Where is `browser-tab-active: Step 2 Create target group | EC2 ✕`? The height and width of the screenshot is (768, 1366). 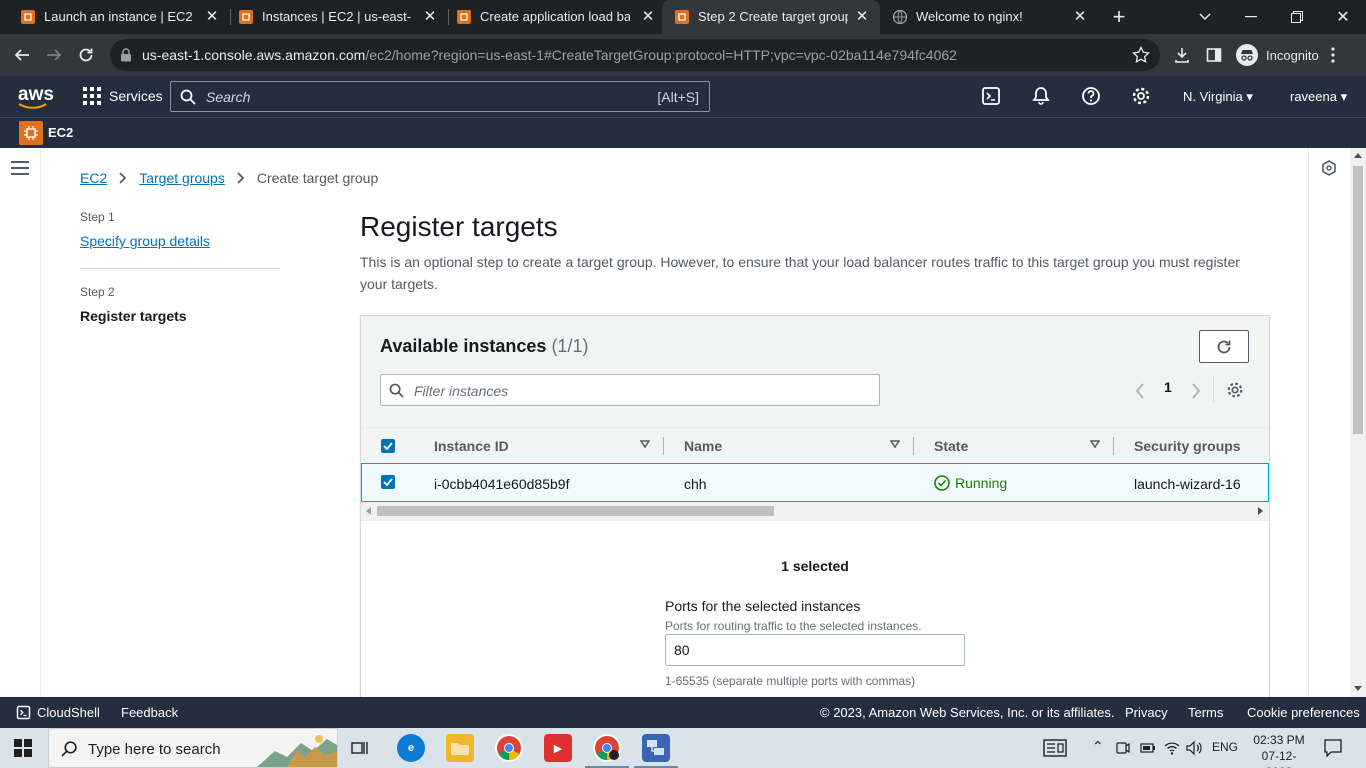 browser-tab-active: Step 2 Create target group | EC2 ✕ is located at coordinates (771, 17).